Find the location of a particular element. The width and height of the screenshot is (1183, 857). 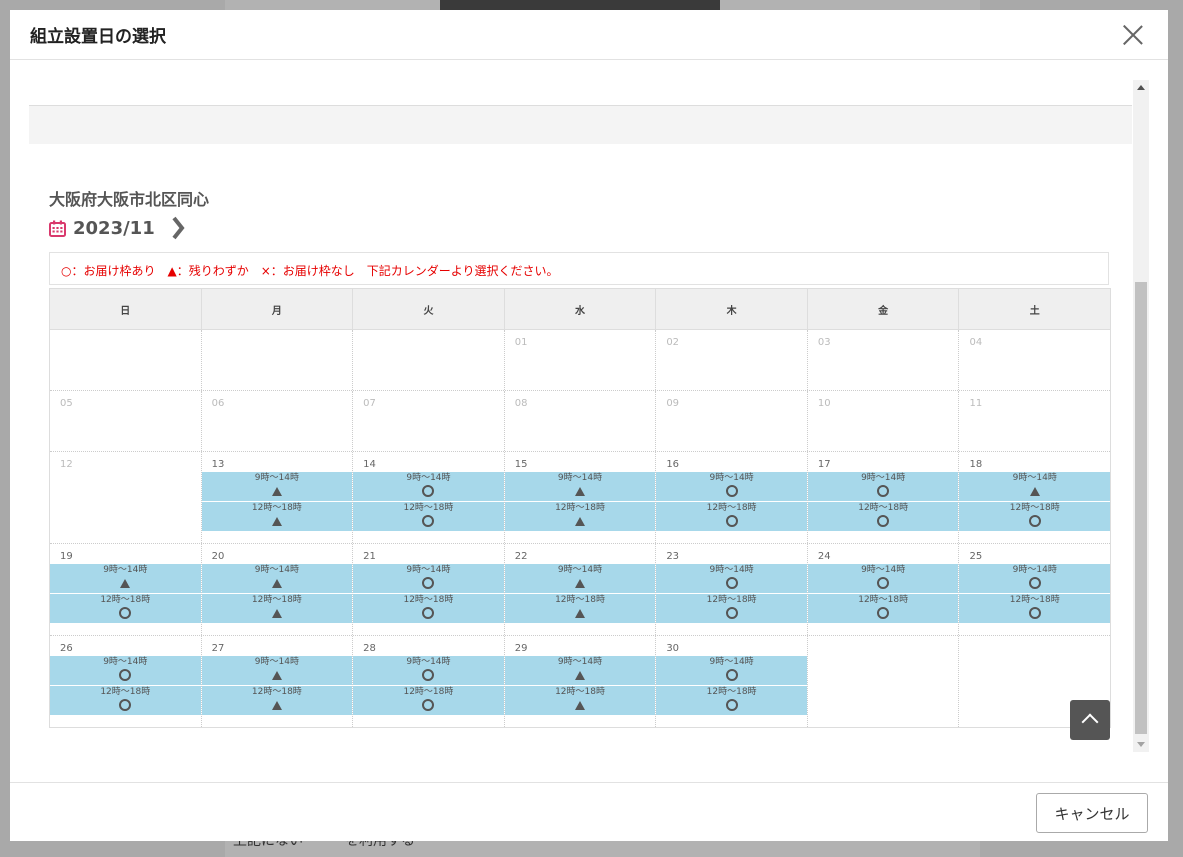

day-number: 26 is located at coordinates (66, 648).